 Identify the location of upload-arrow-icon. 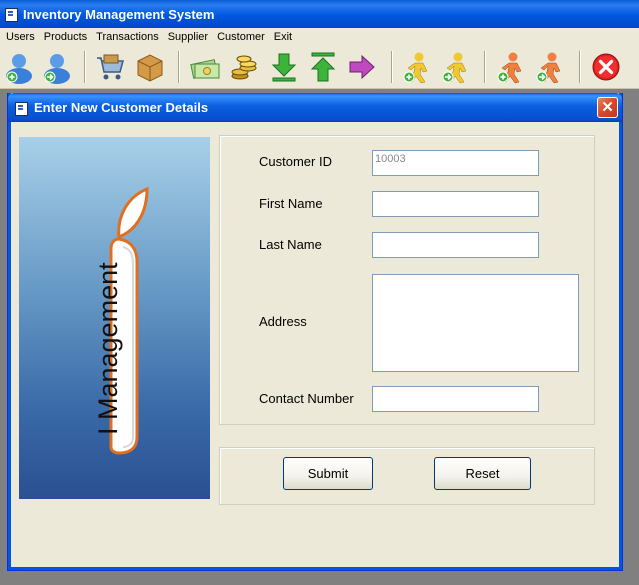
(323, 67).